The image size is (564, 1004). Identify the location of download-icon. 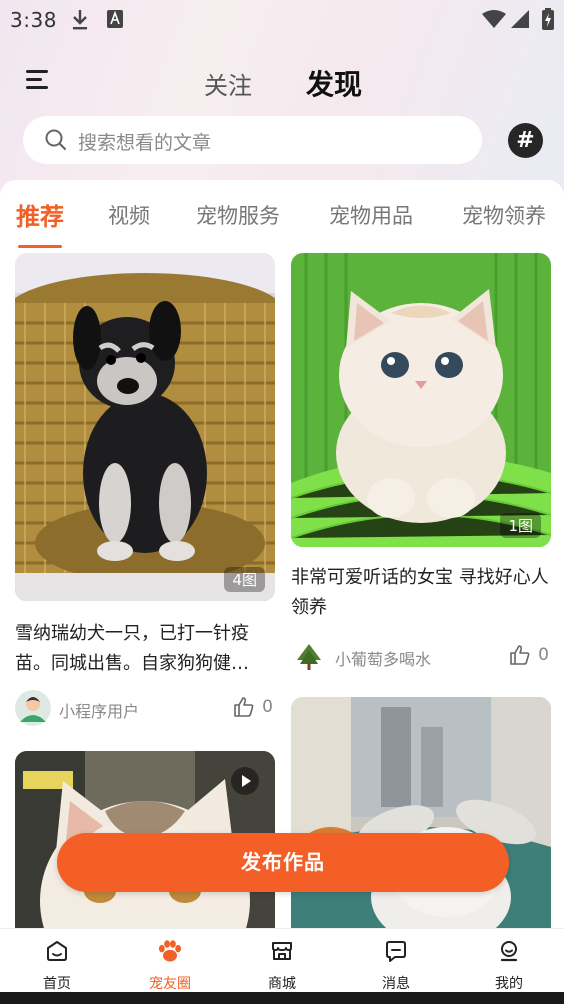
(80, 20).